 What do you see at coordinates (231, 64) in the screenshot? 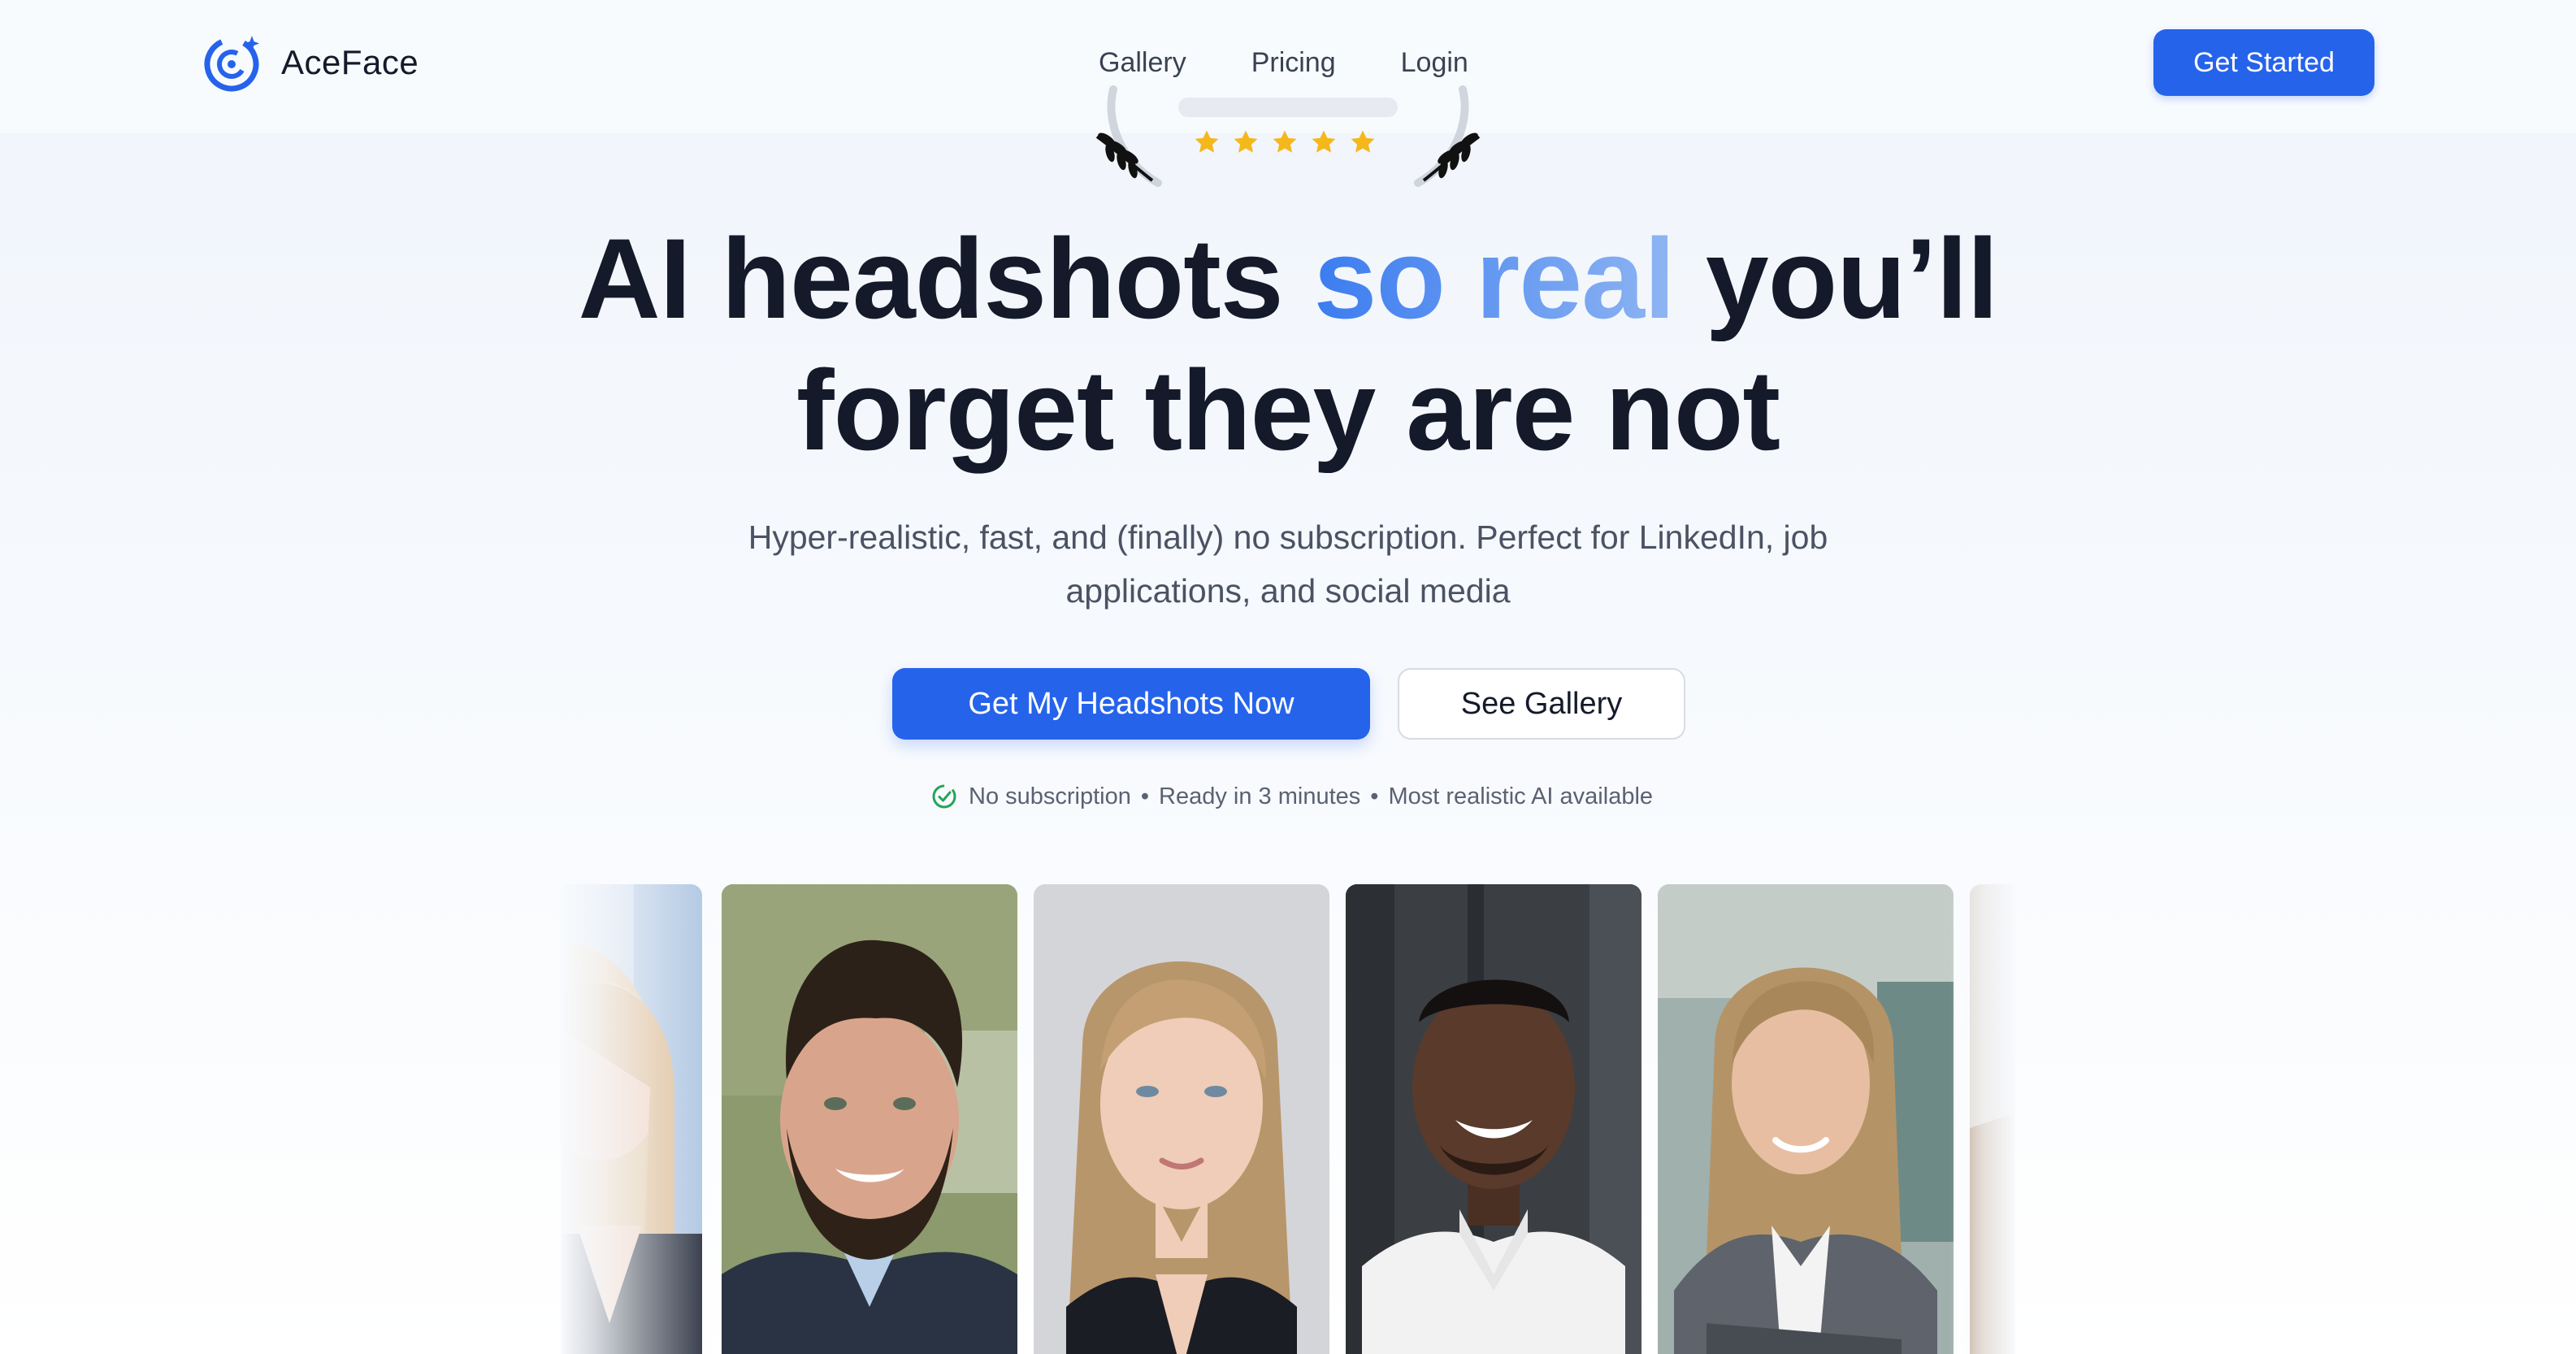
I see `logo-icon` at bounding box center [231, 64].